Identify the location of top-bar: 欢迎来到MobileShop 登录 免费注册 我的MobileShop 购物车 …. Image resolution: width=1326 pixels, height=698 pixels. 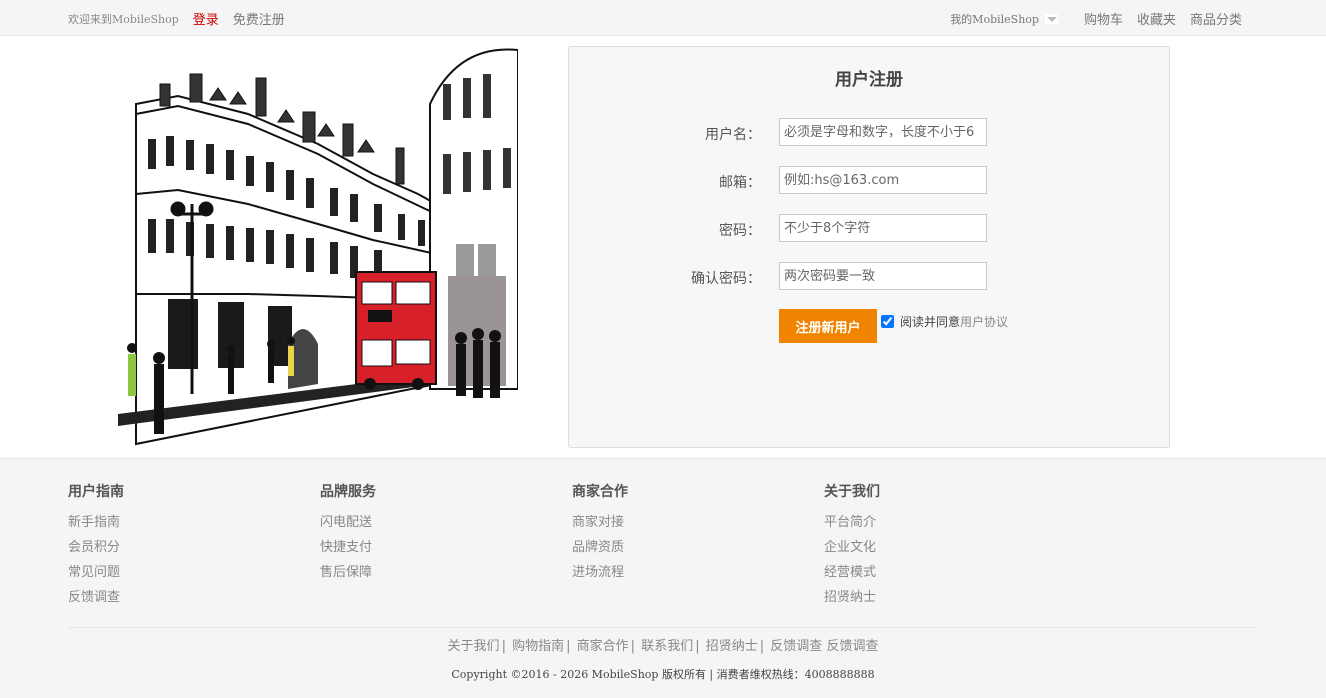
(663, 18).